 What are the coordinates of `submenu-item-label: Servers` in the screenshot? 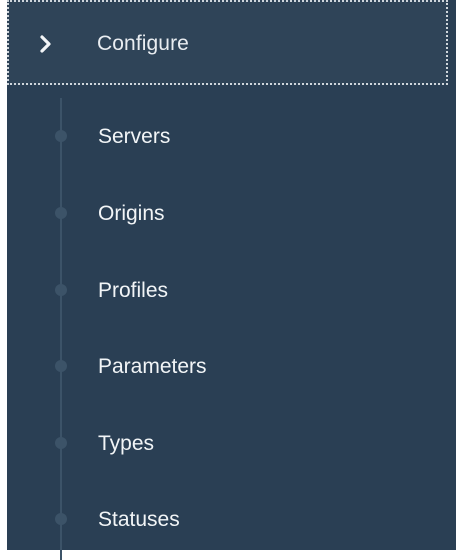 It's located at (134, 136).